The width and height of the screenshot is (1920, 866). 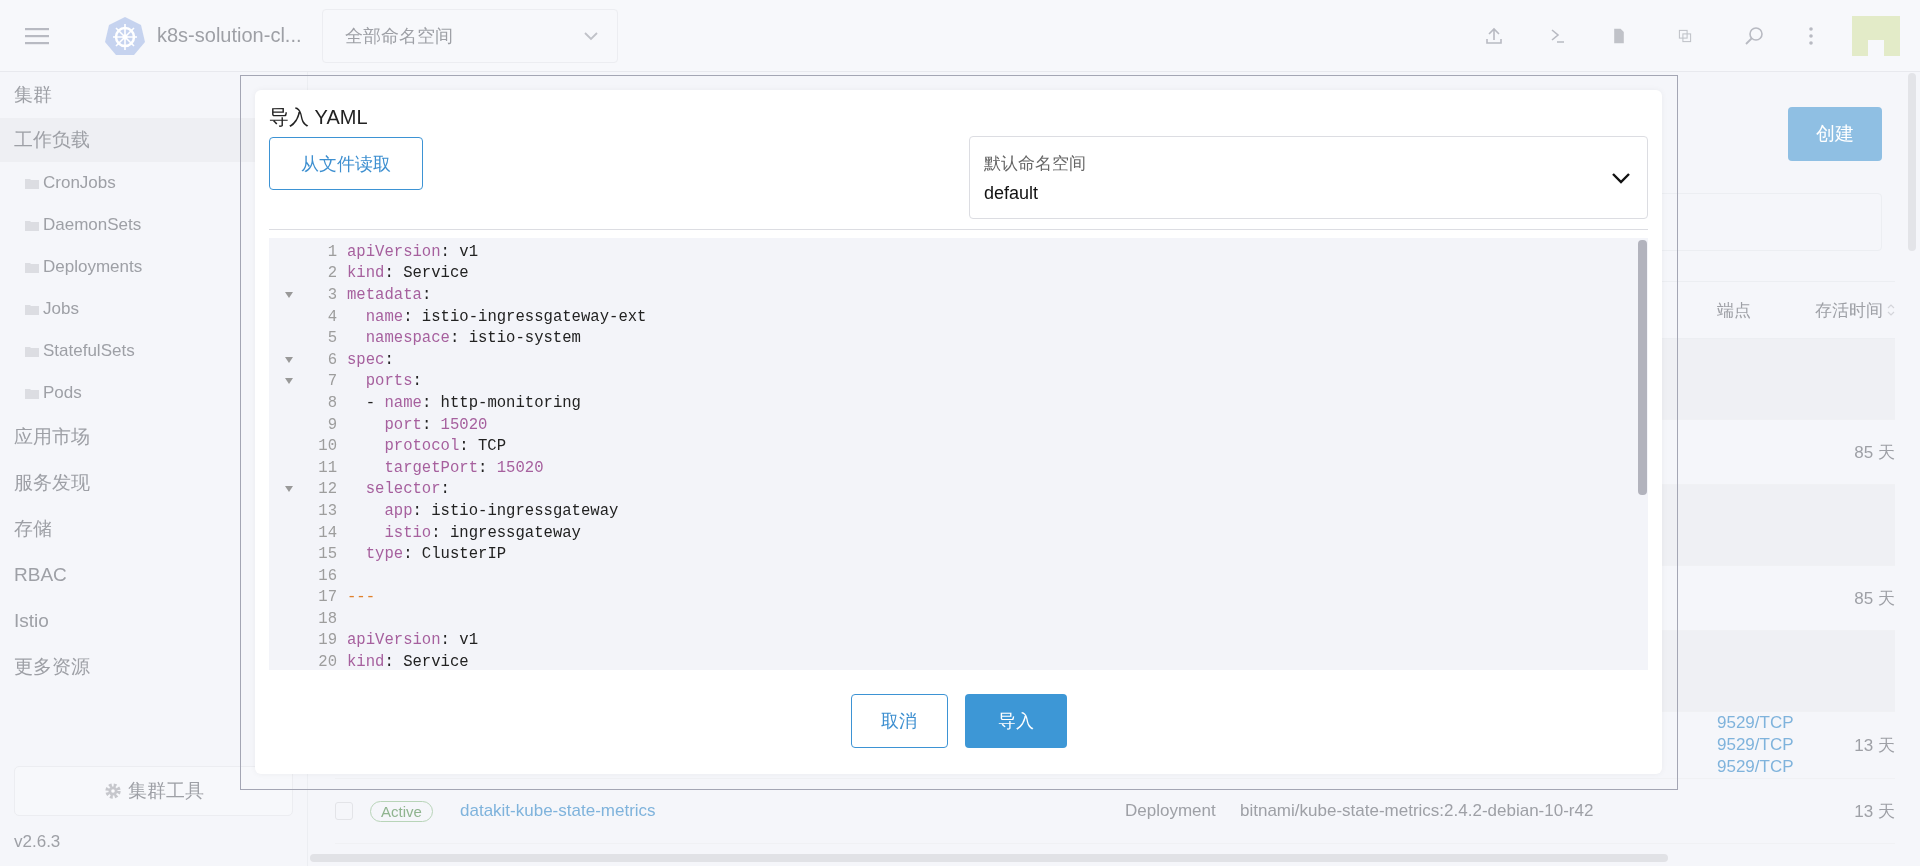 What do you see at coordinates (327, 467) in the screenshot?
I see `line-number: 11` at bounding box center [327, 467].